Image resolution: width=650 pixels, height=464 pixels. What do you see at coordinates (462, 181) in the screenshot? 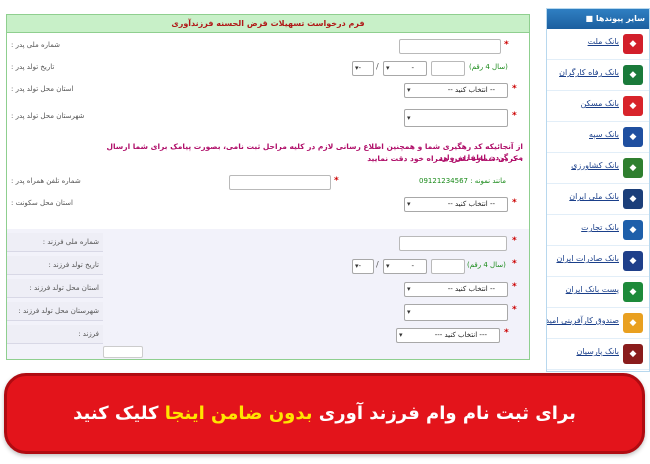
I see `sample-phone-hint: مانند نمونه : 09121234567` at bounding box center [462, 181].